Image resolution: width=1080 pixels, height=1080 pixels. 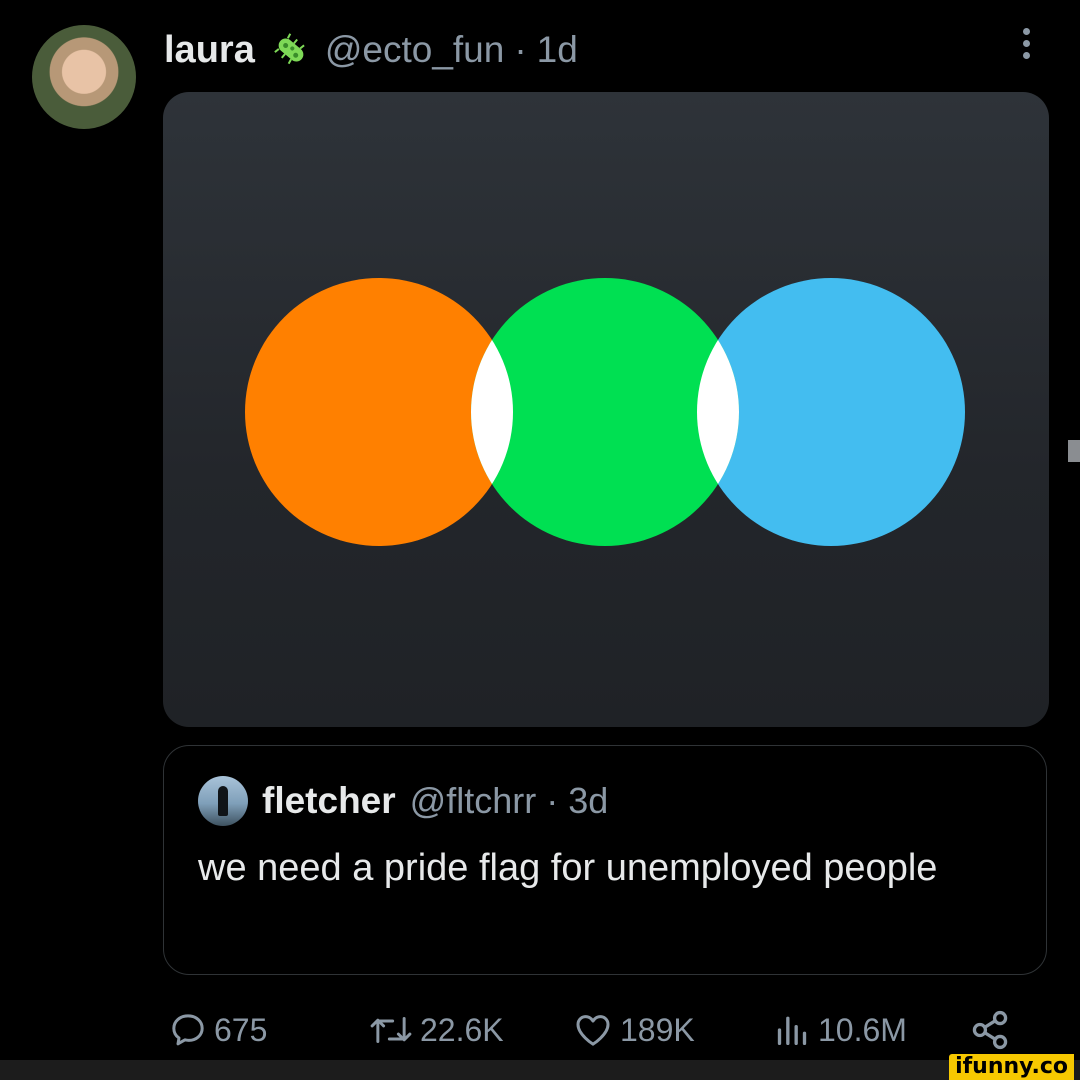 What do you see at coordinates (588, 801) in the screenshot?
I see `quoted-post-age: 3d` at bounding box center [588, 801].